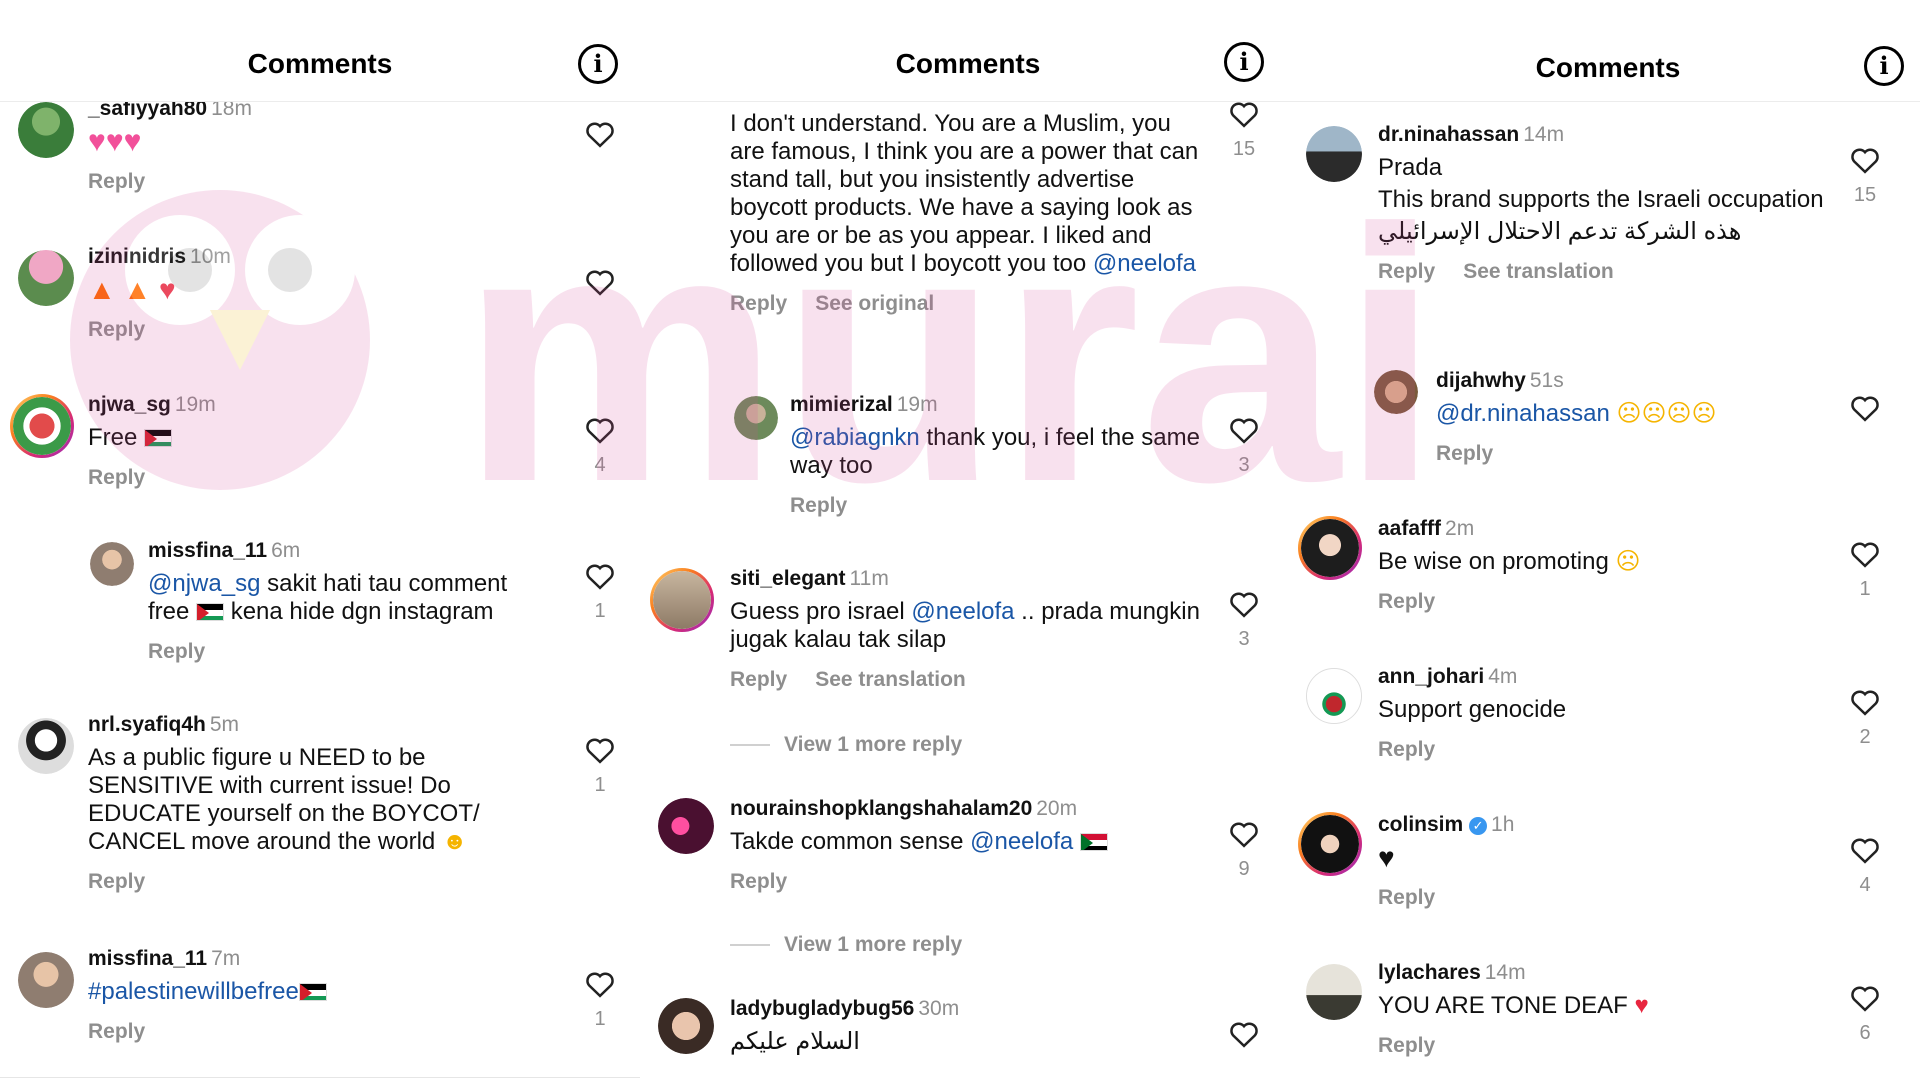  What do you see at coordinates (869, 578) in the screenshot?
I see `comment-time: 11m` at bounding box center [869, 578].